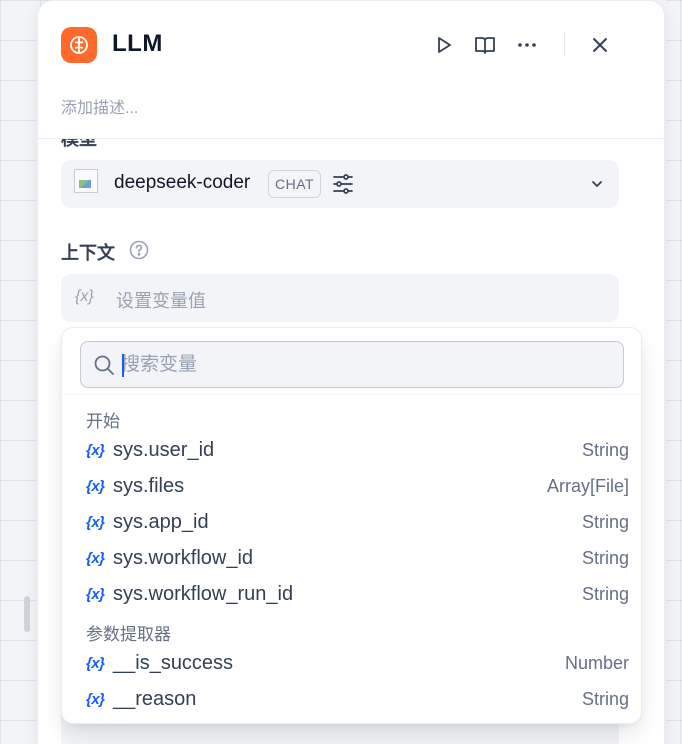  I want to click on header-separator, so click(564, 44).